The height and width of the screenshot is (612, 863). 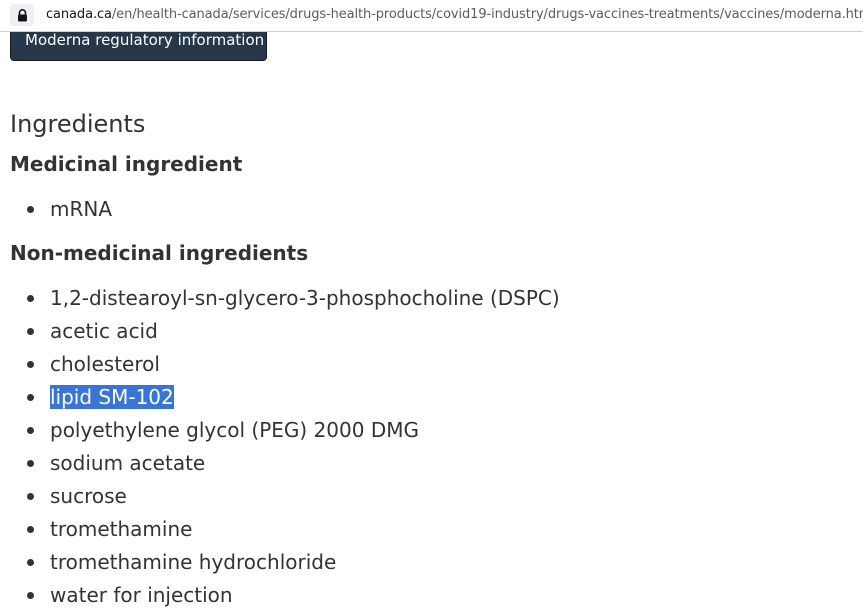 What do you see at coordinates (280, 595) in the screenshot?
I see `list-item: water for injection` at bounding box center [280, 595].